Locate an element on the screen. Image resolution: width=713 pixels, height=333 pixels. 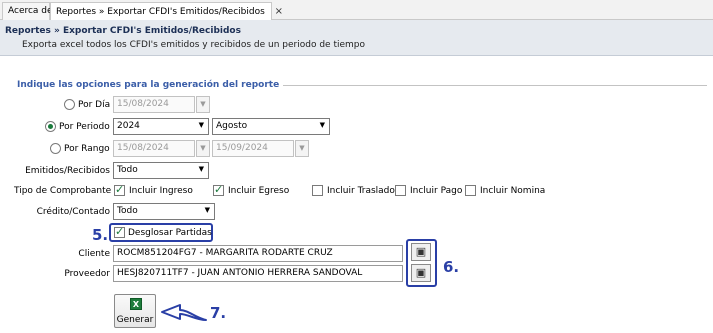
proveedor-lookup-button: ▣ is located at coordinates (421, 273).